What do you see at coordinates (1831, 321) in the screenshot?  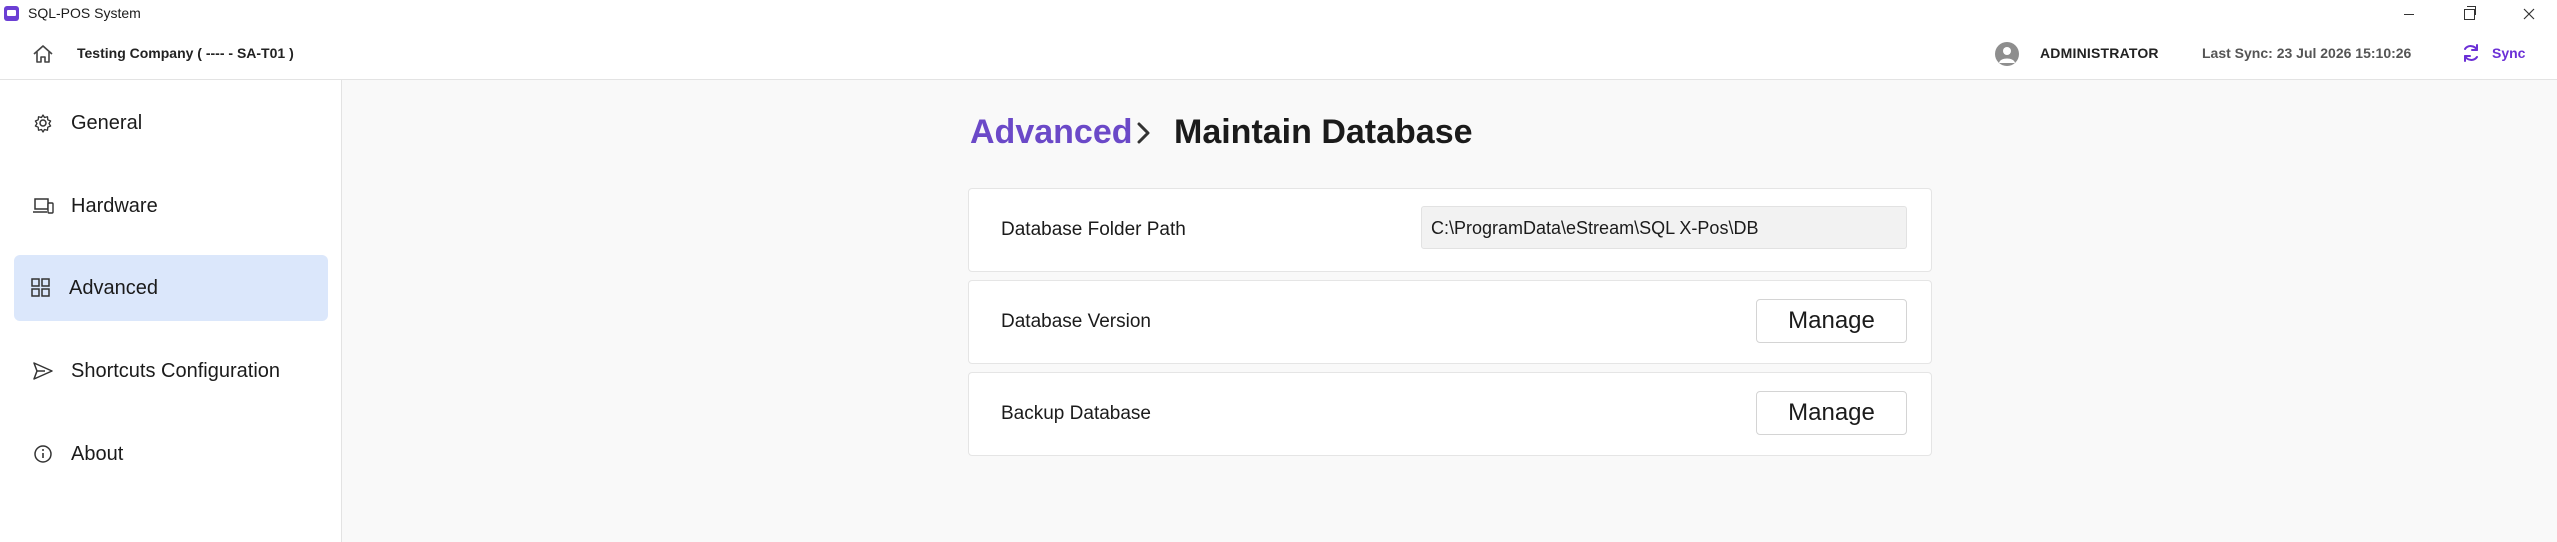 I see `database-version-manage-button: Manage` at bounding box center [1831, 321].